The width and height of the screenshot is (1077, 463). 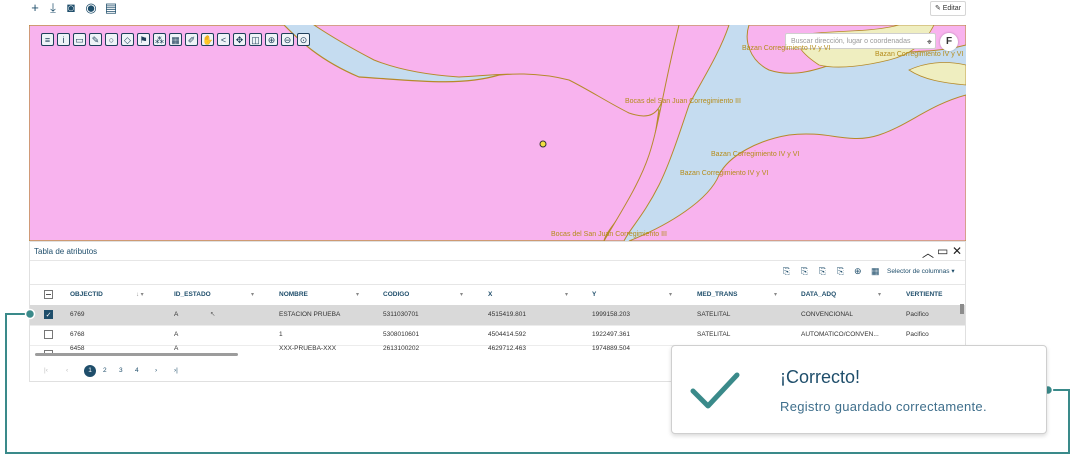 What do you see at coordinates (883, 406) in the screenshot?
I see `toast-message: Registro guardado correctamente.` at bounding box center [883, 406].